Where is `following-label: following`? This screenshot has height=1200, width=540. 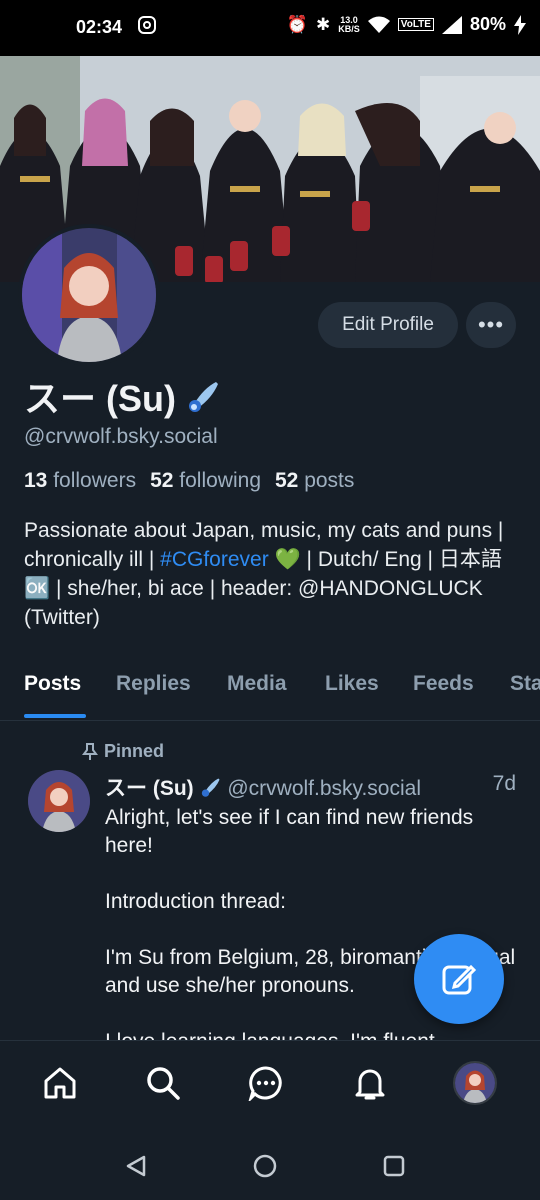 following-label: following is located at coordinates (220, 480).